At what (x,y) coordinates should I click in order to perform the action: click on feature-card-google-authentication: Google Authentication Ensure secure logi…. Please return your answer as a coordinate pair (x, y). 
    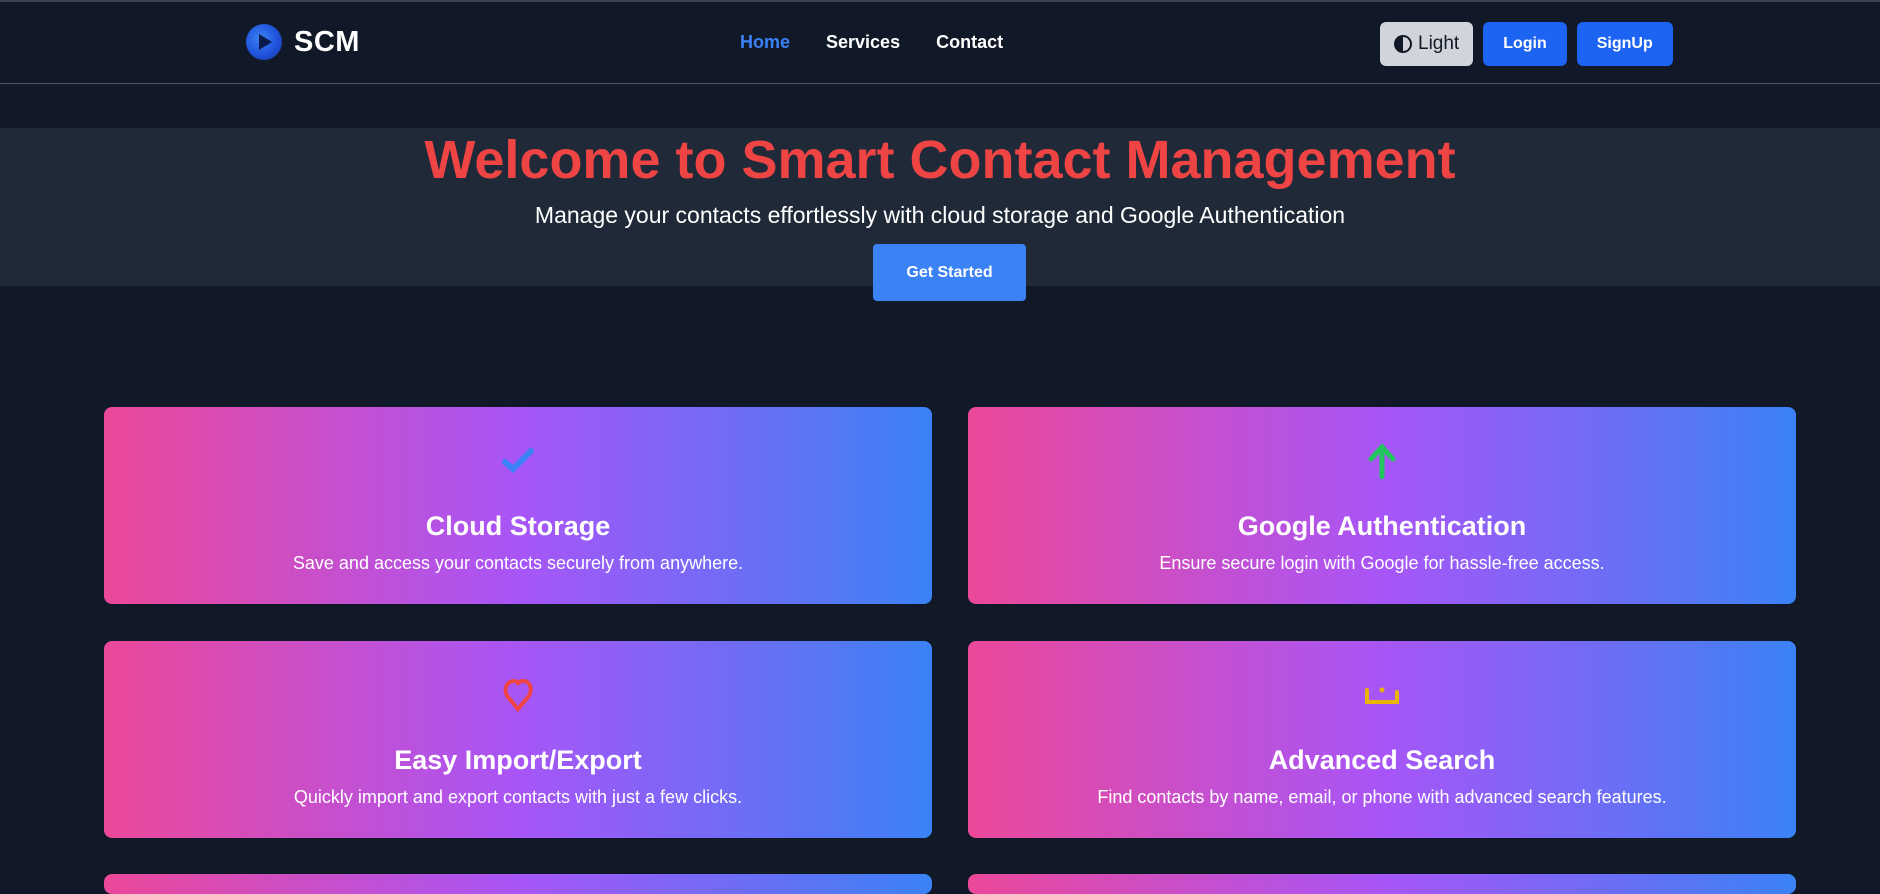
    Looking at the image, I should click on (1382, 505).